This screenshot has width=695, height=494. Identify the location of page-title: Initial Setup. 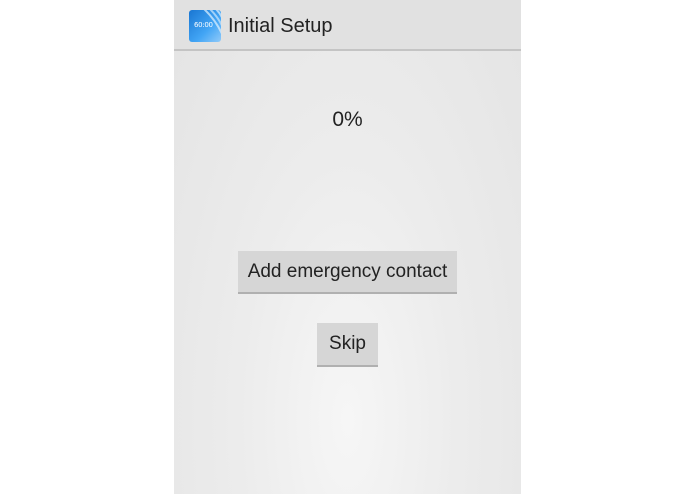
(280, 26).